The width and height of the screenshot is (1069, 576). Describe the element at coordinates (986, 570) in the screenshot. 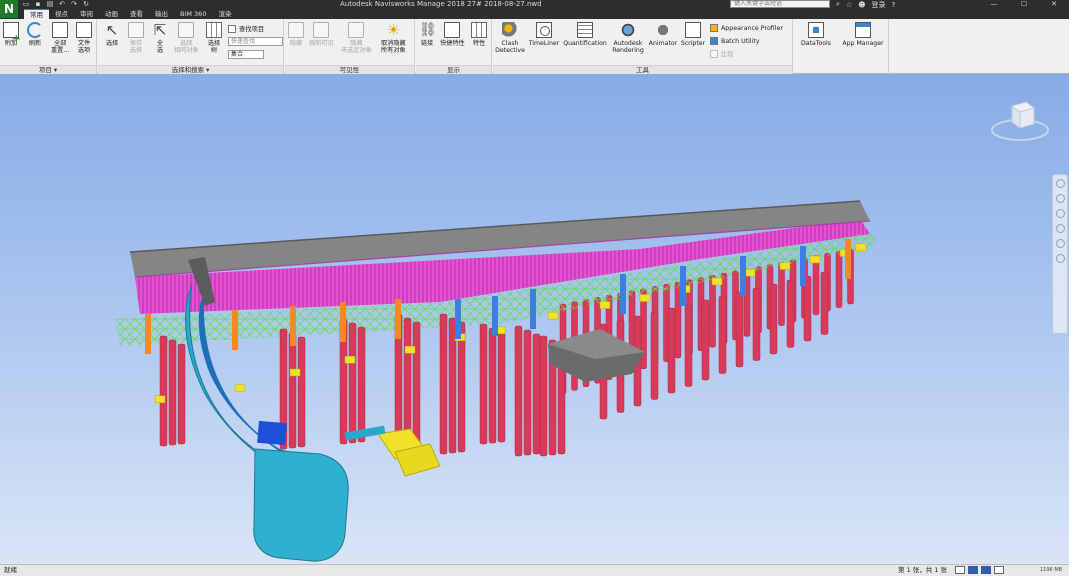

I see `disk-icon` at that location.